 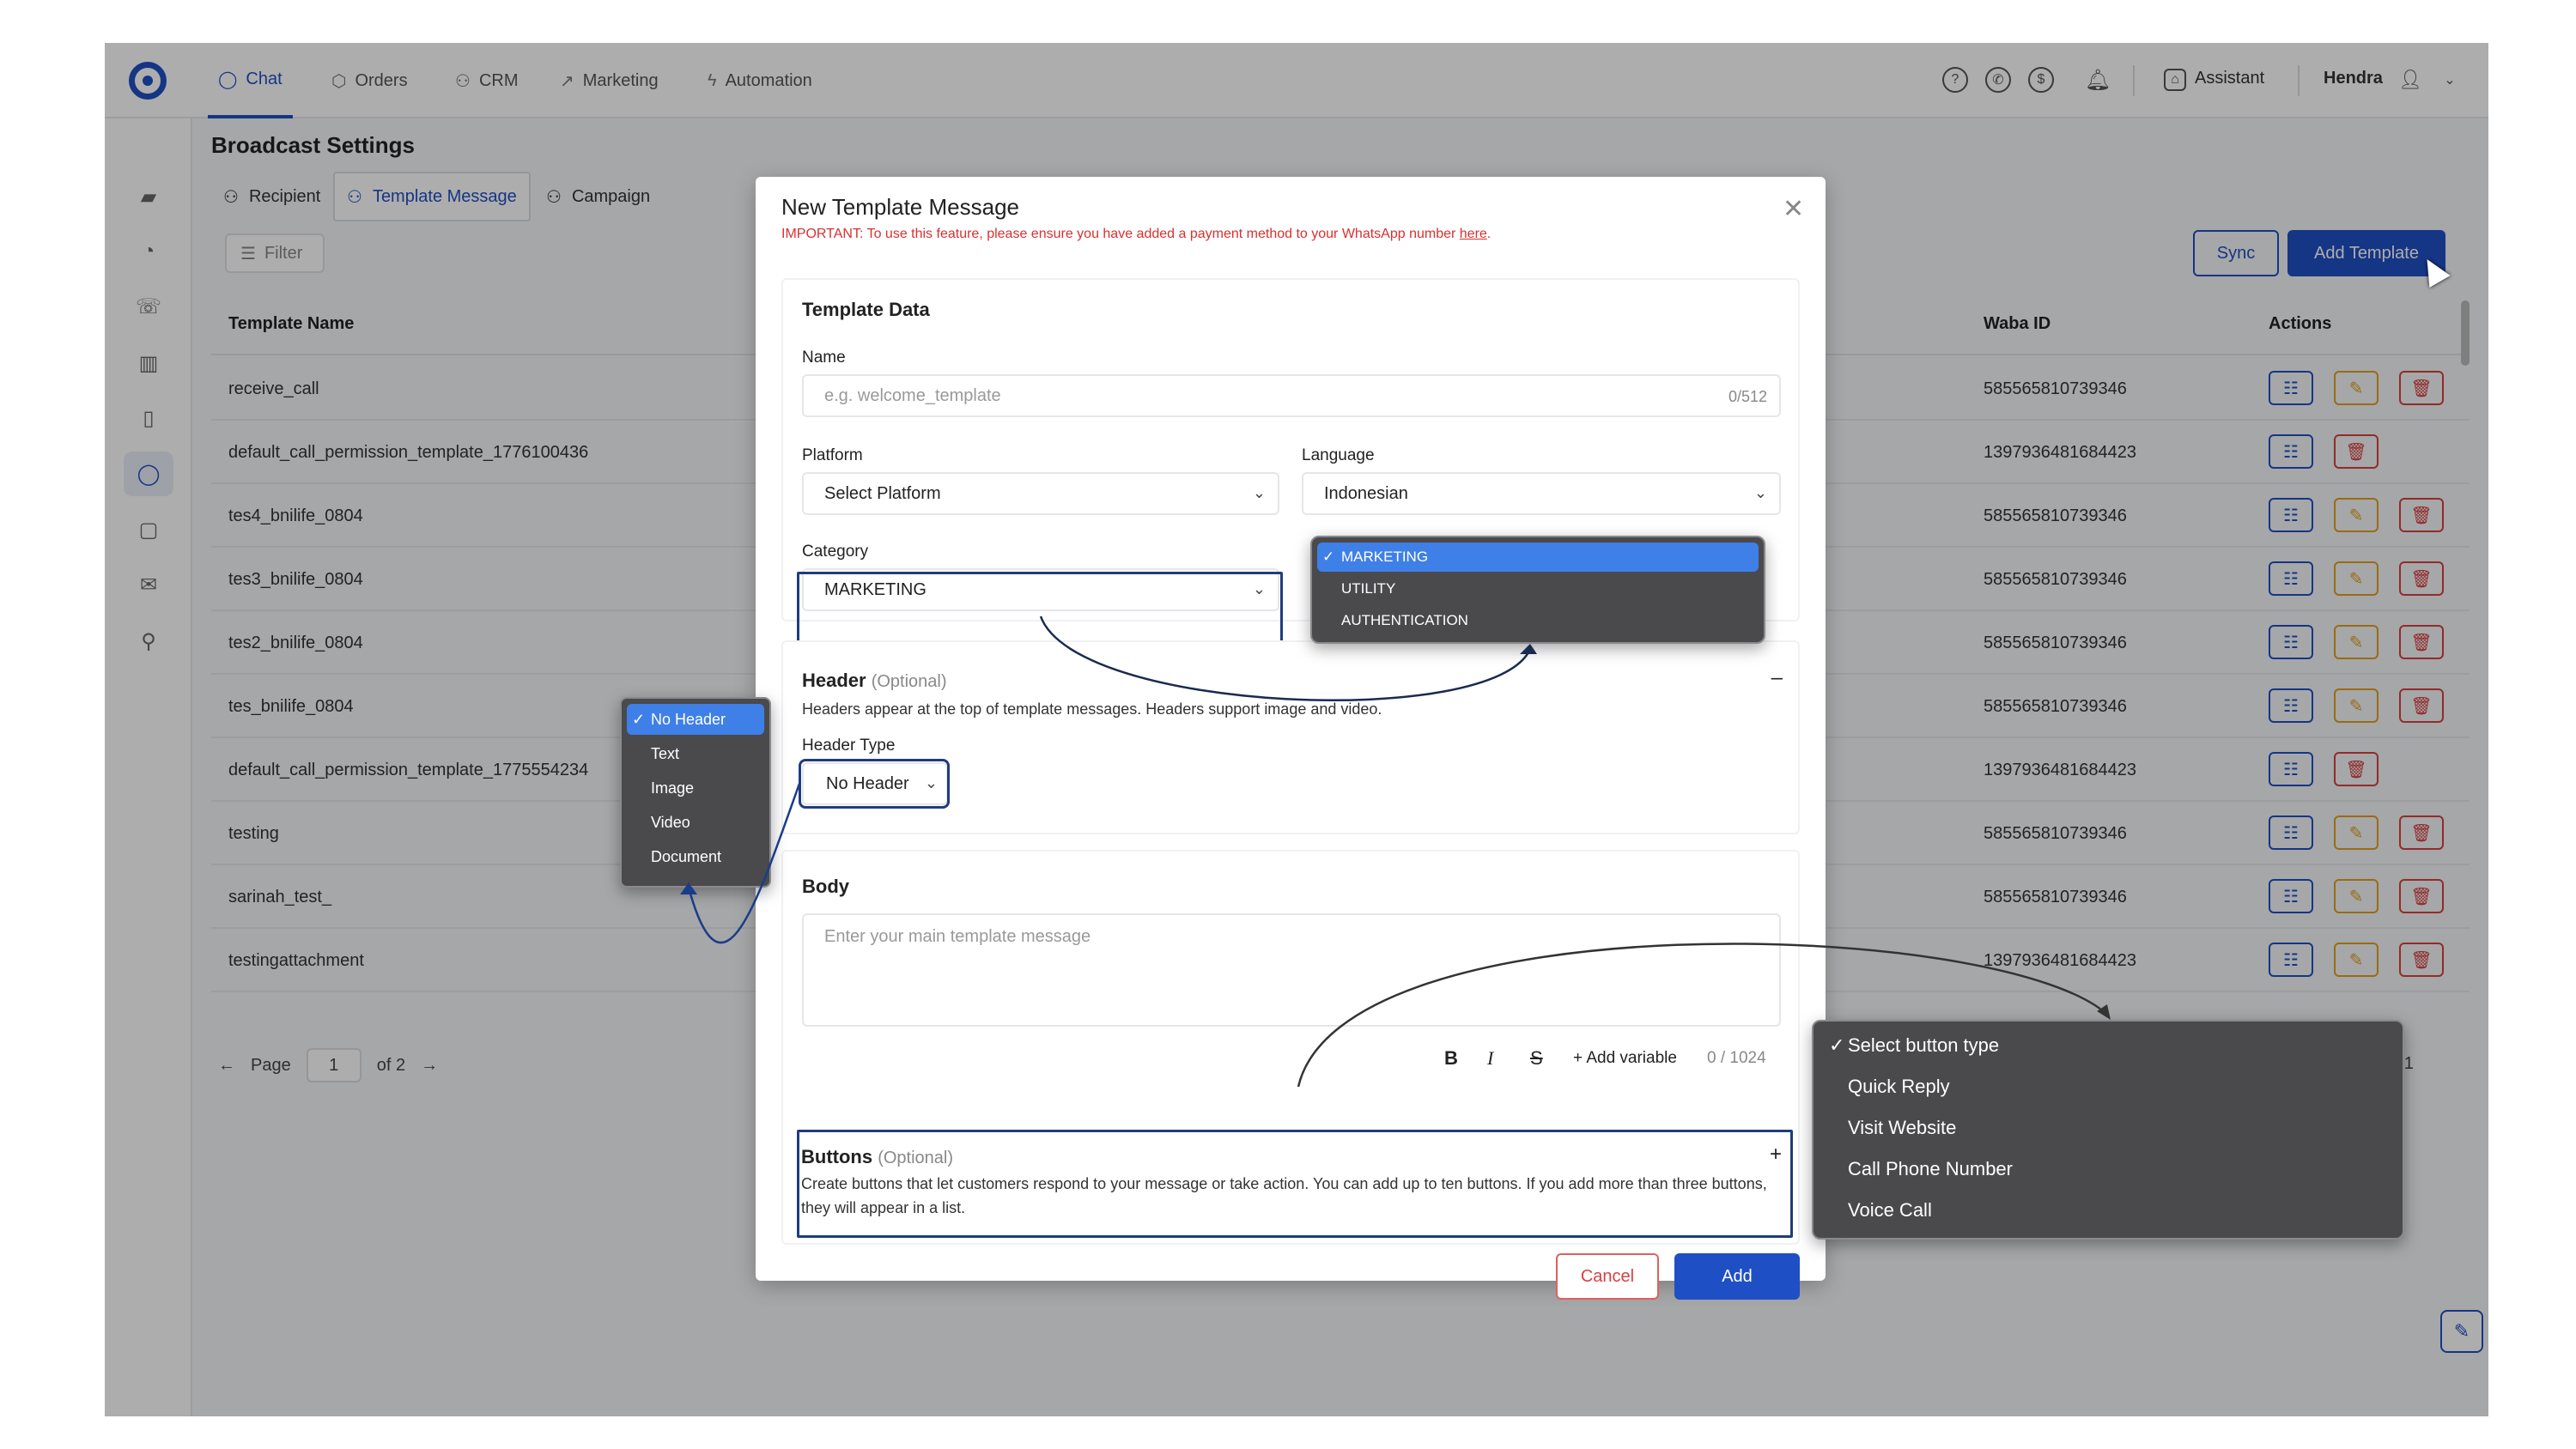 What do you see at coordinates (689, 888) in the screenshot?
I see `header-arrowhead` at bounding box center [689, 888].